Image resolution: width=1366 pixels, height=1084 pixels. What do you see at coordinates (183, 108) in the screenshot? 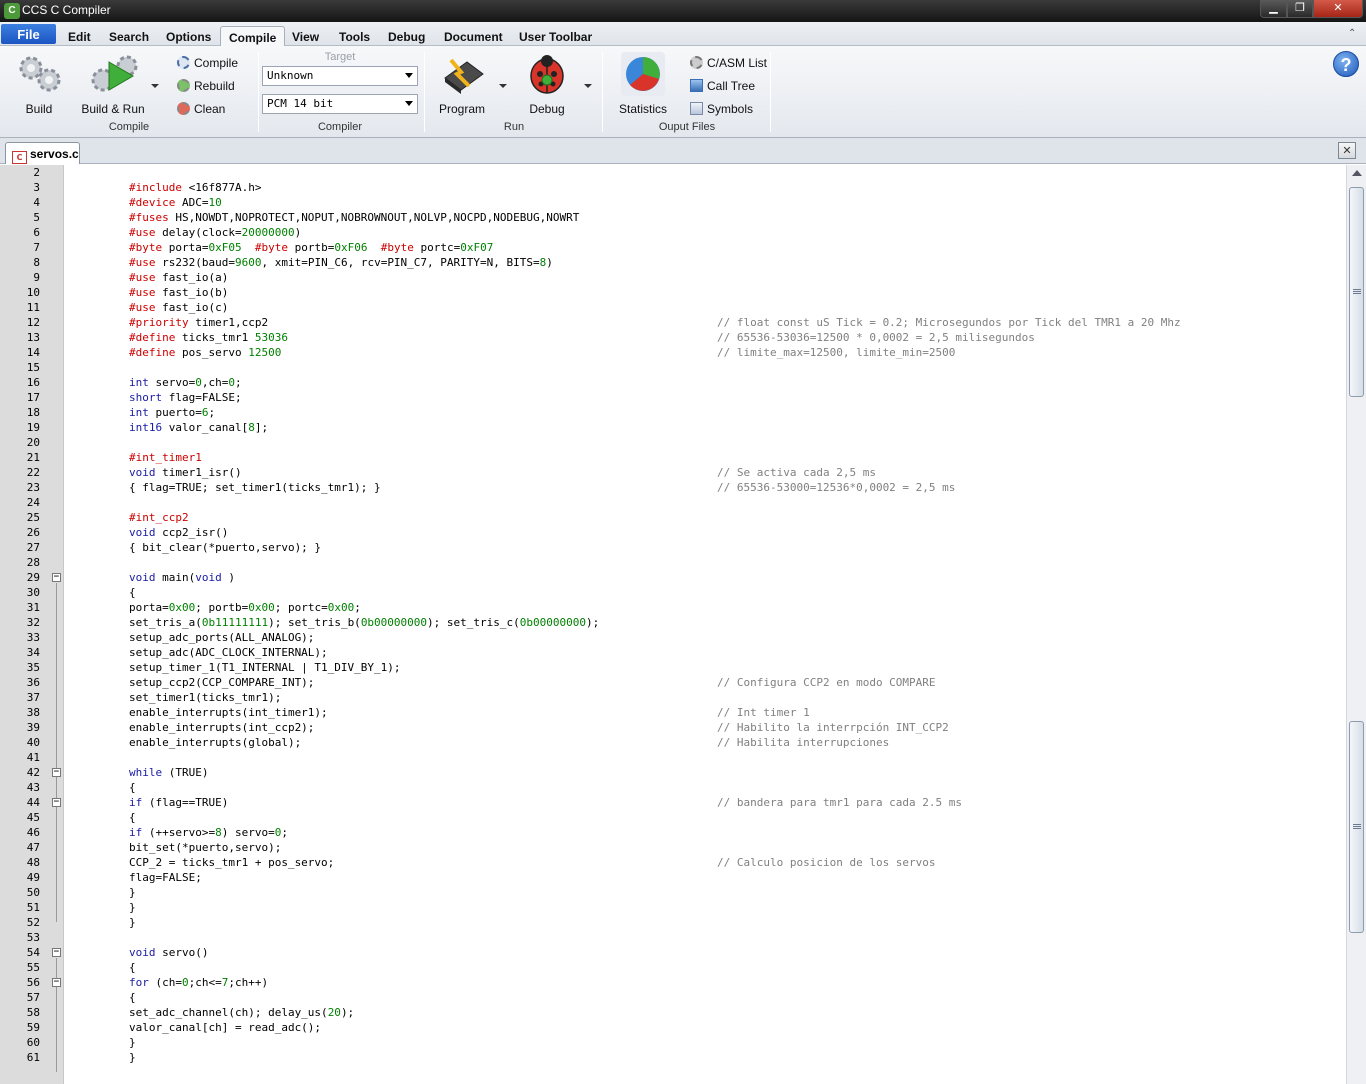
I see `clean-icon` at bounding box center [183, 108].